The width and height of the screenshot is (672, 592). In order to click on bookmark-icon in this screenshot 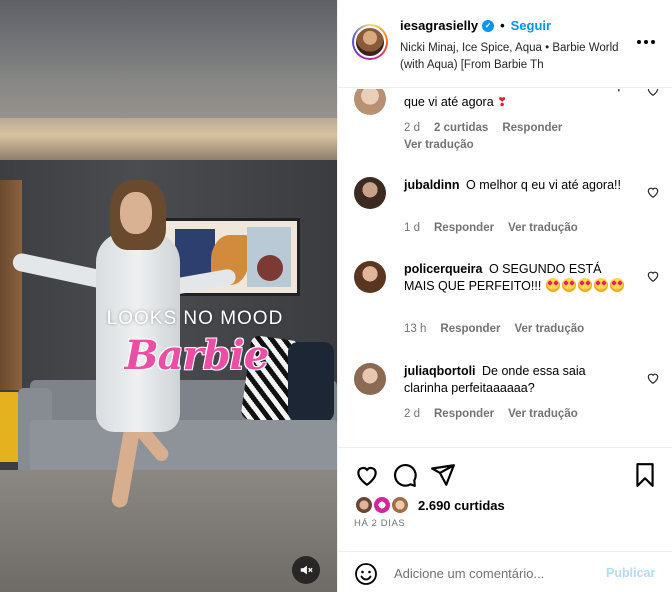, I will do `click(645, 475)`.